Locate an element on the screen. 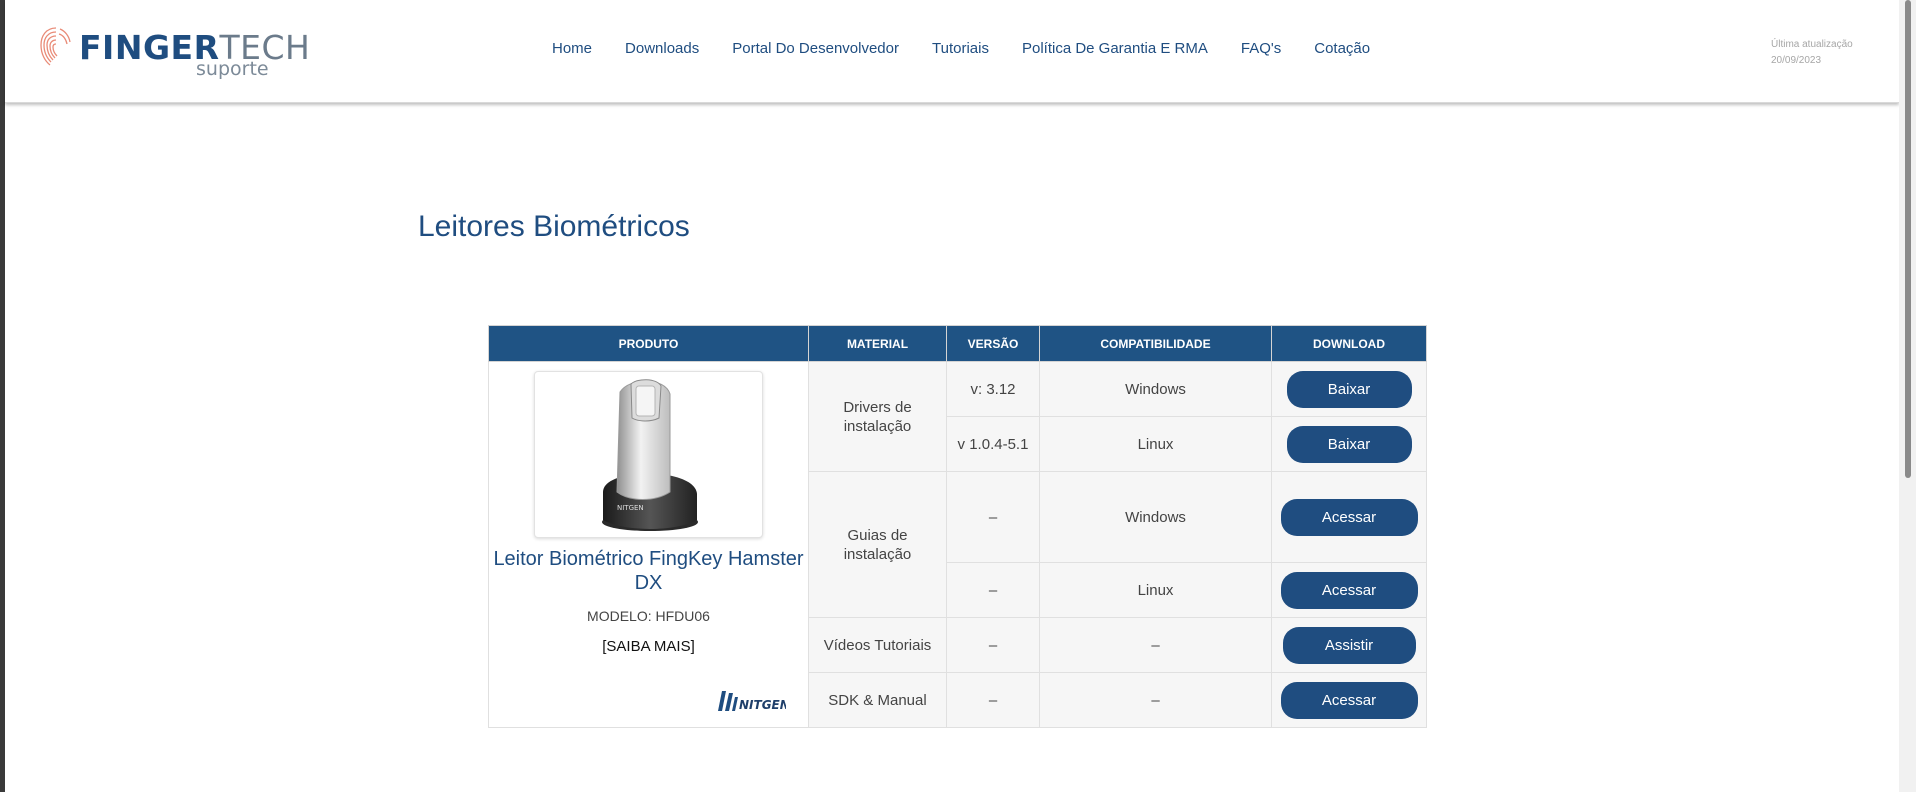 This screenshot has width=1916, height=792. product-name: Leitor Biométrico FingKey Hamster DX is located at coordinates (648, 571).